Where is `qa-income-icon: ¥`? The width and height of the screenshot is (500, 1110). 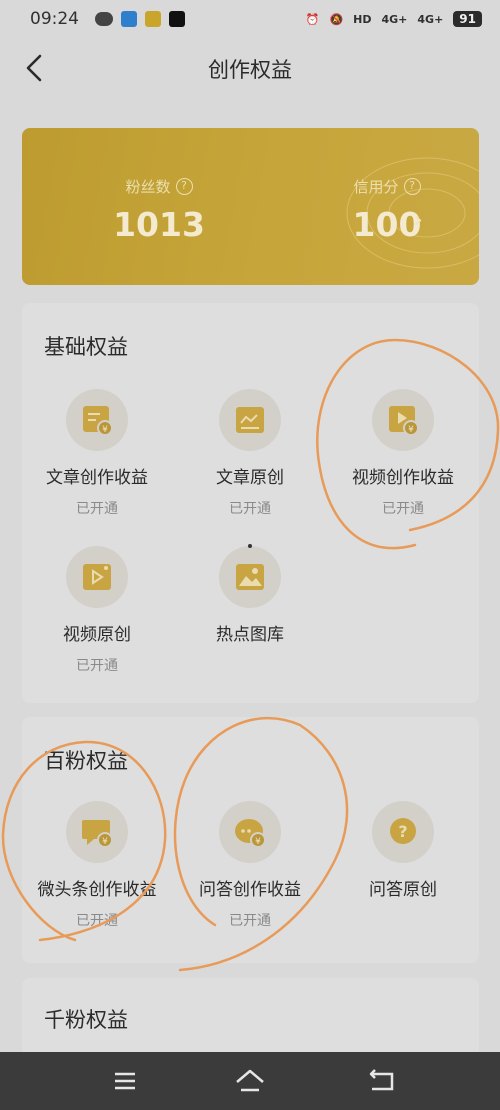 qa-income-icon: ¥ is located at coordinates (250, 833).